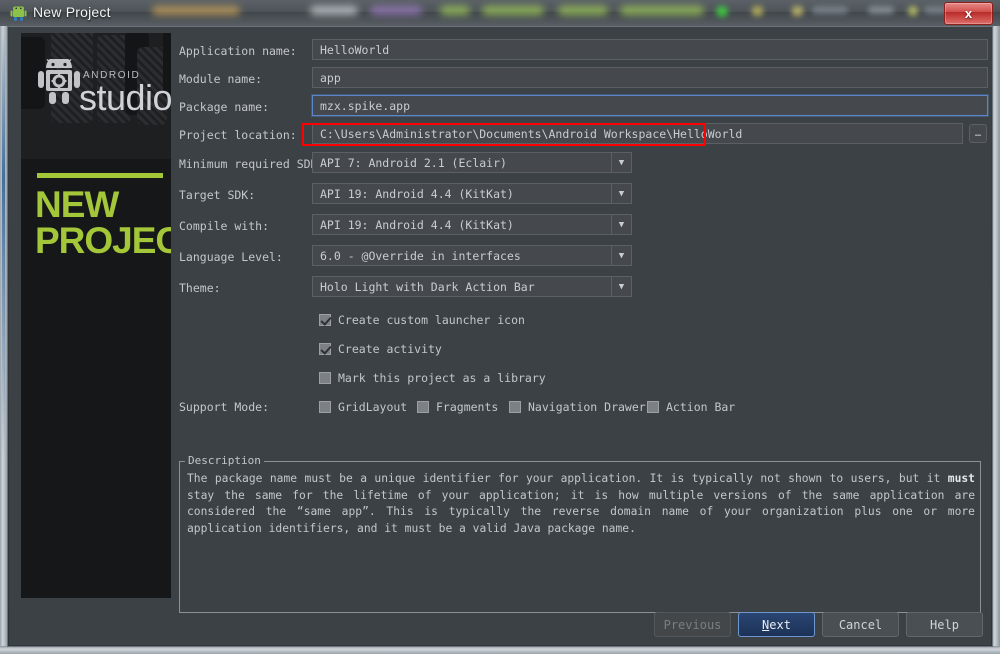  I want to click on mark-as-library-checkbox-row: Mark this project as a library, so click(432, 378).